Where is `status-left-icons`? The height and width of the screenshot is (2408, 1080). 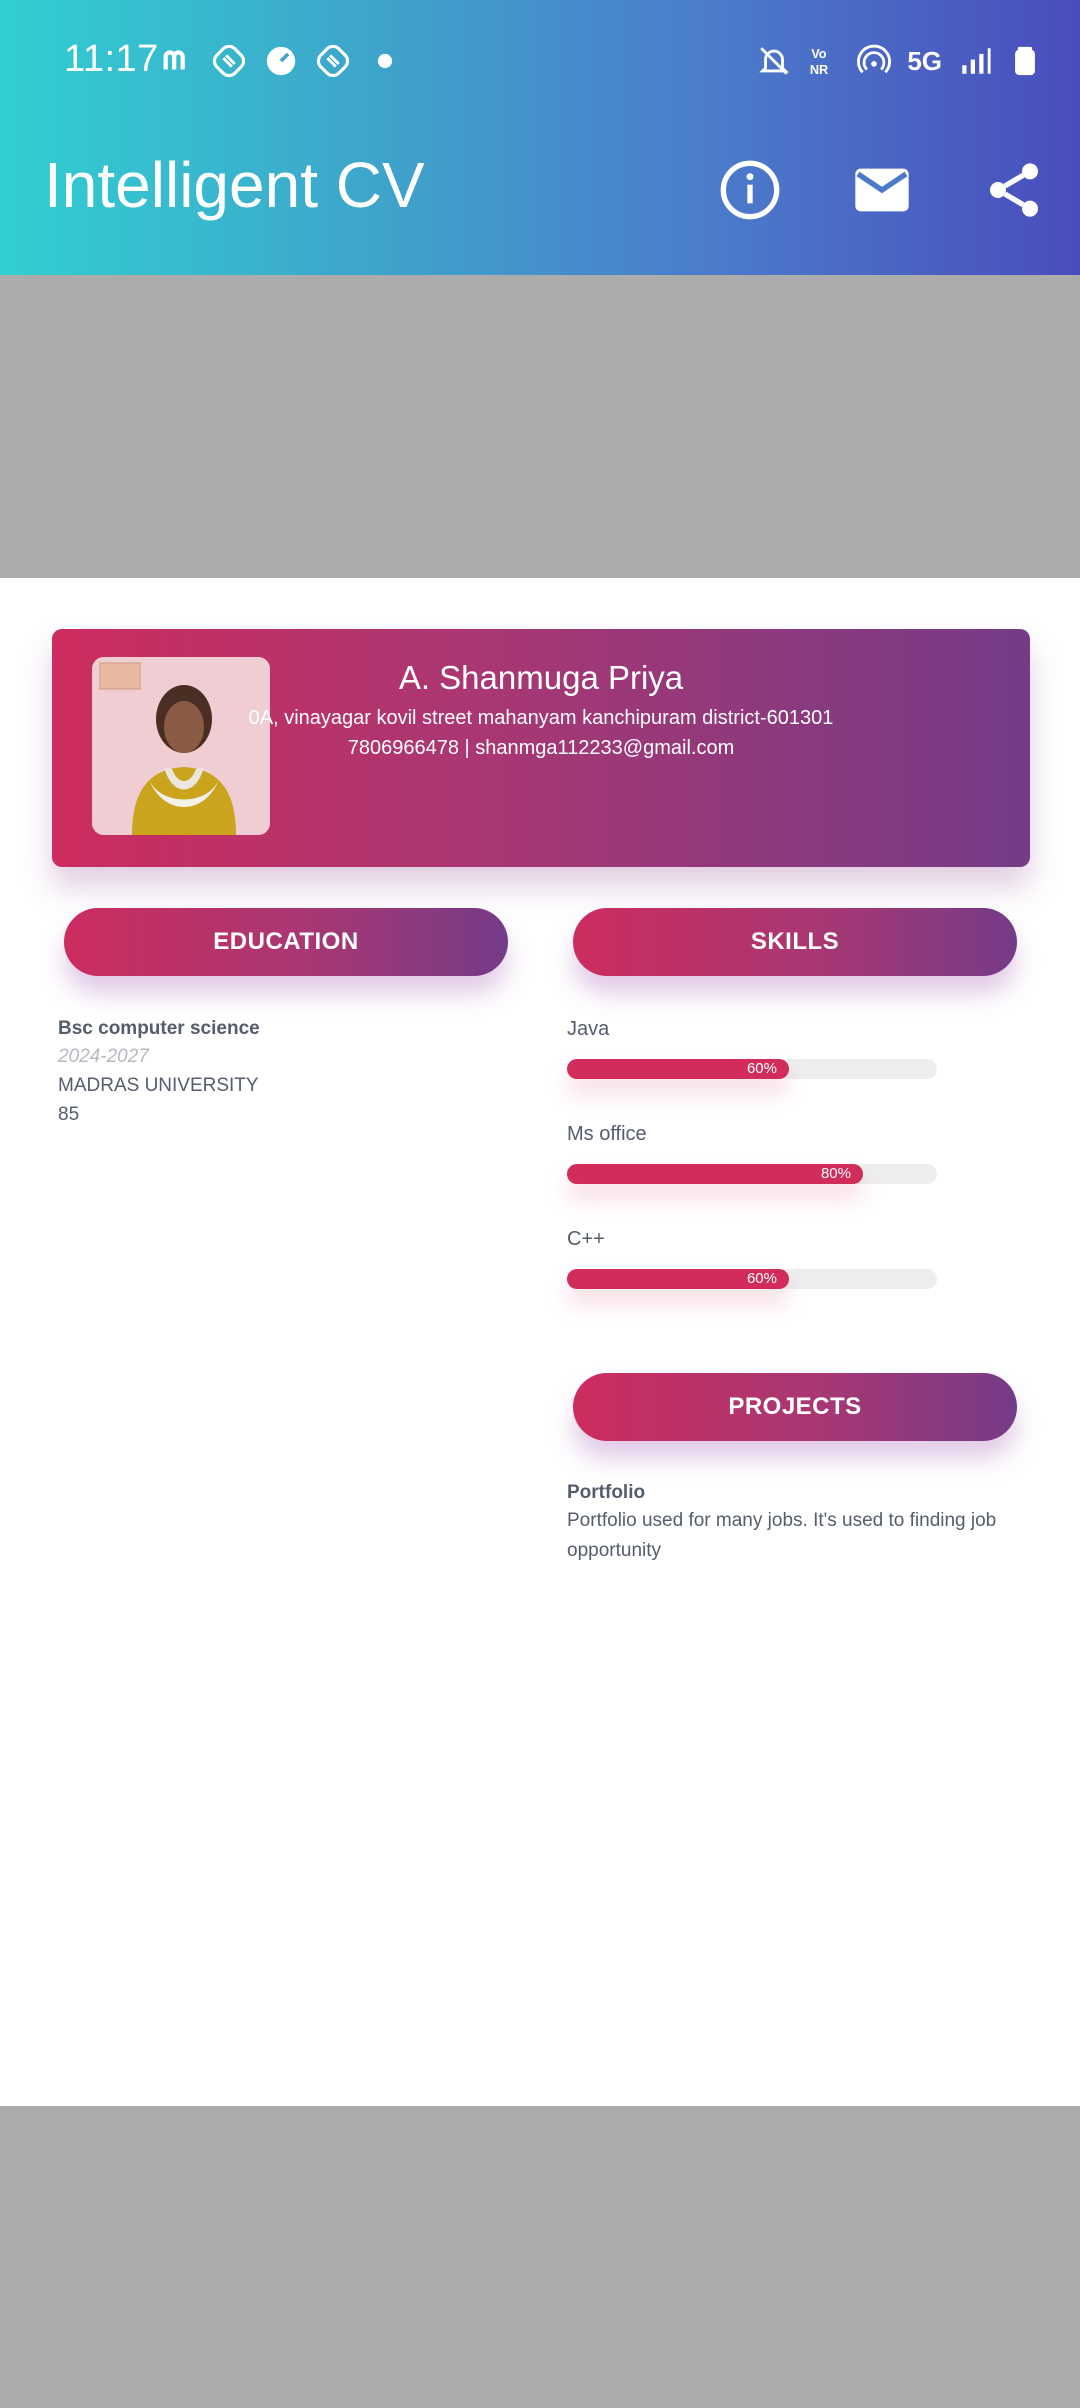 status-left-icons is located at coordinates (281, 61).